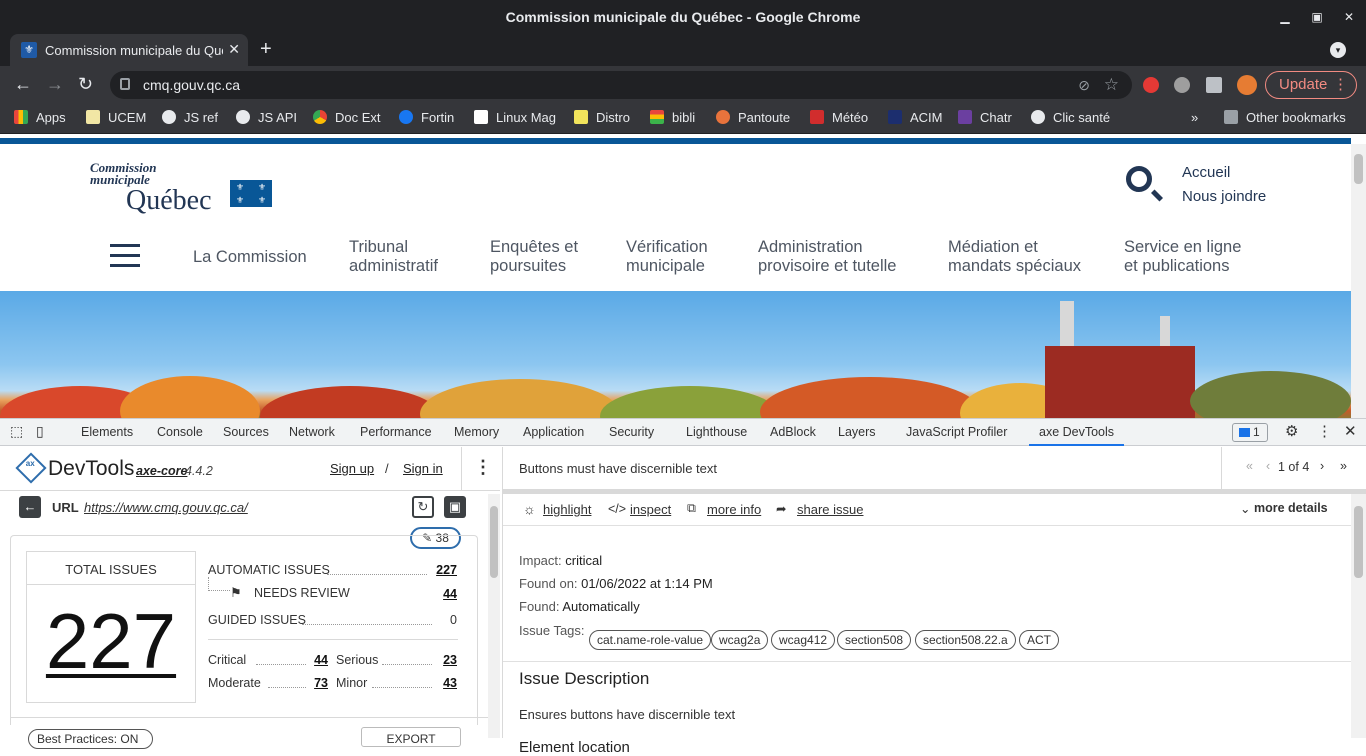 This screenshot has width=1366, height=756. Describe the element at coordinates (55, 84) in the screenshot. I see `forward-button: →` at that location.